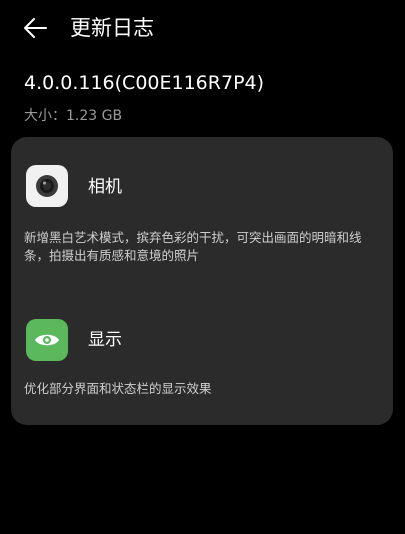 This screenshot has width=405, height=534. Describe the element at coordinates (144, 83) in the screenshot. I see `version-number: 4.0.0.116(C00E116R7P4)` at that location.